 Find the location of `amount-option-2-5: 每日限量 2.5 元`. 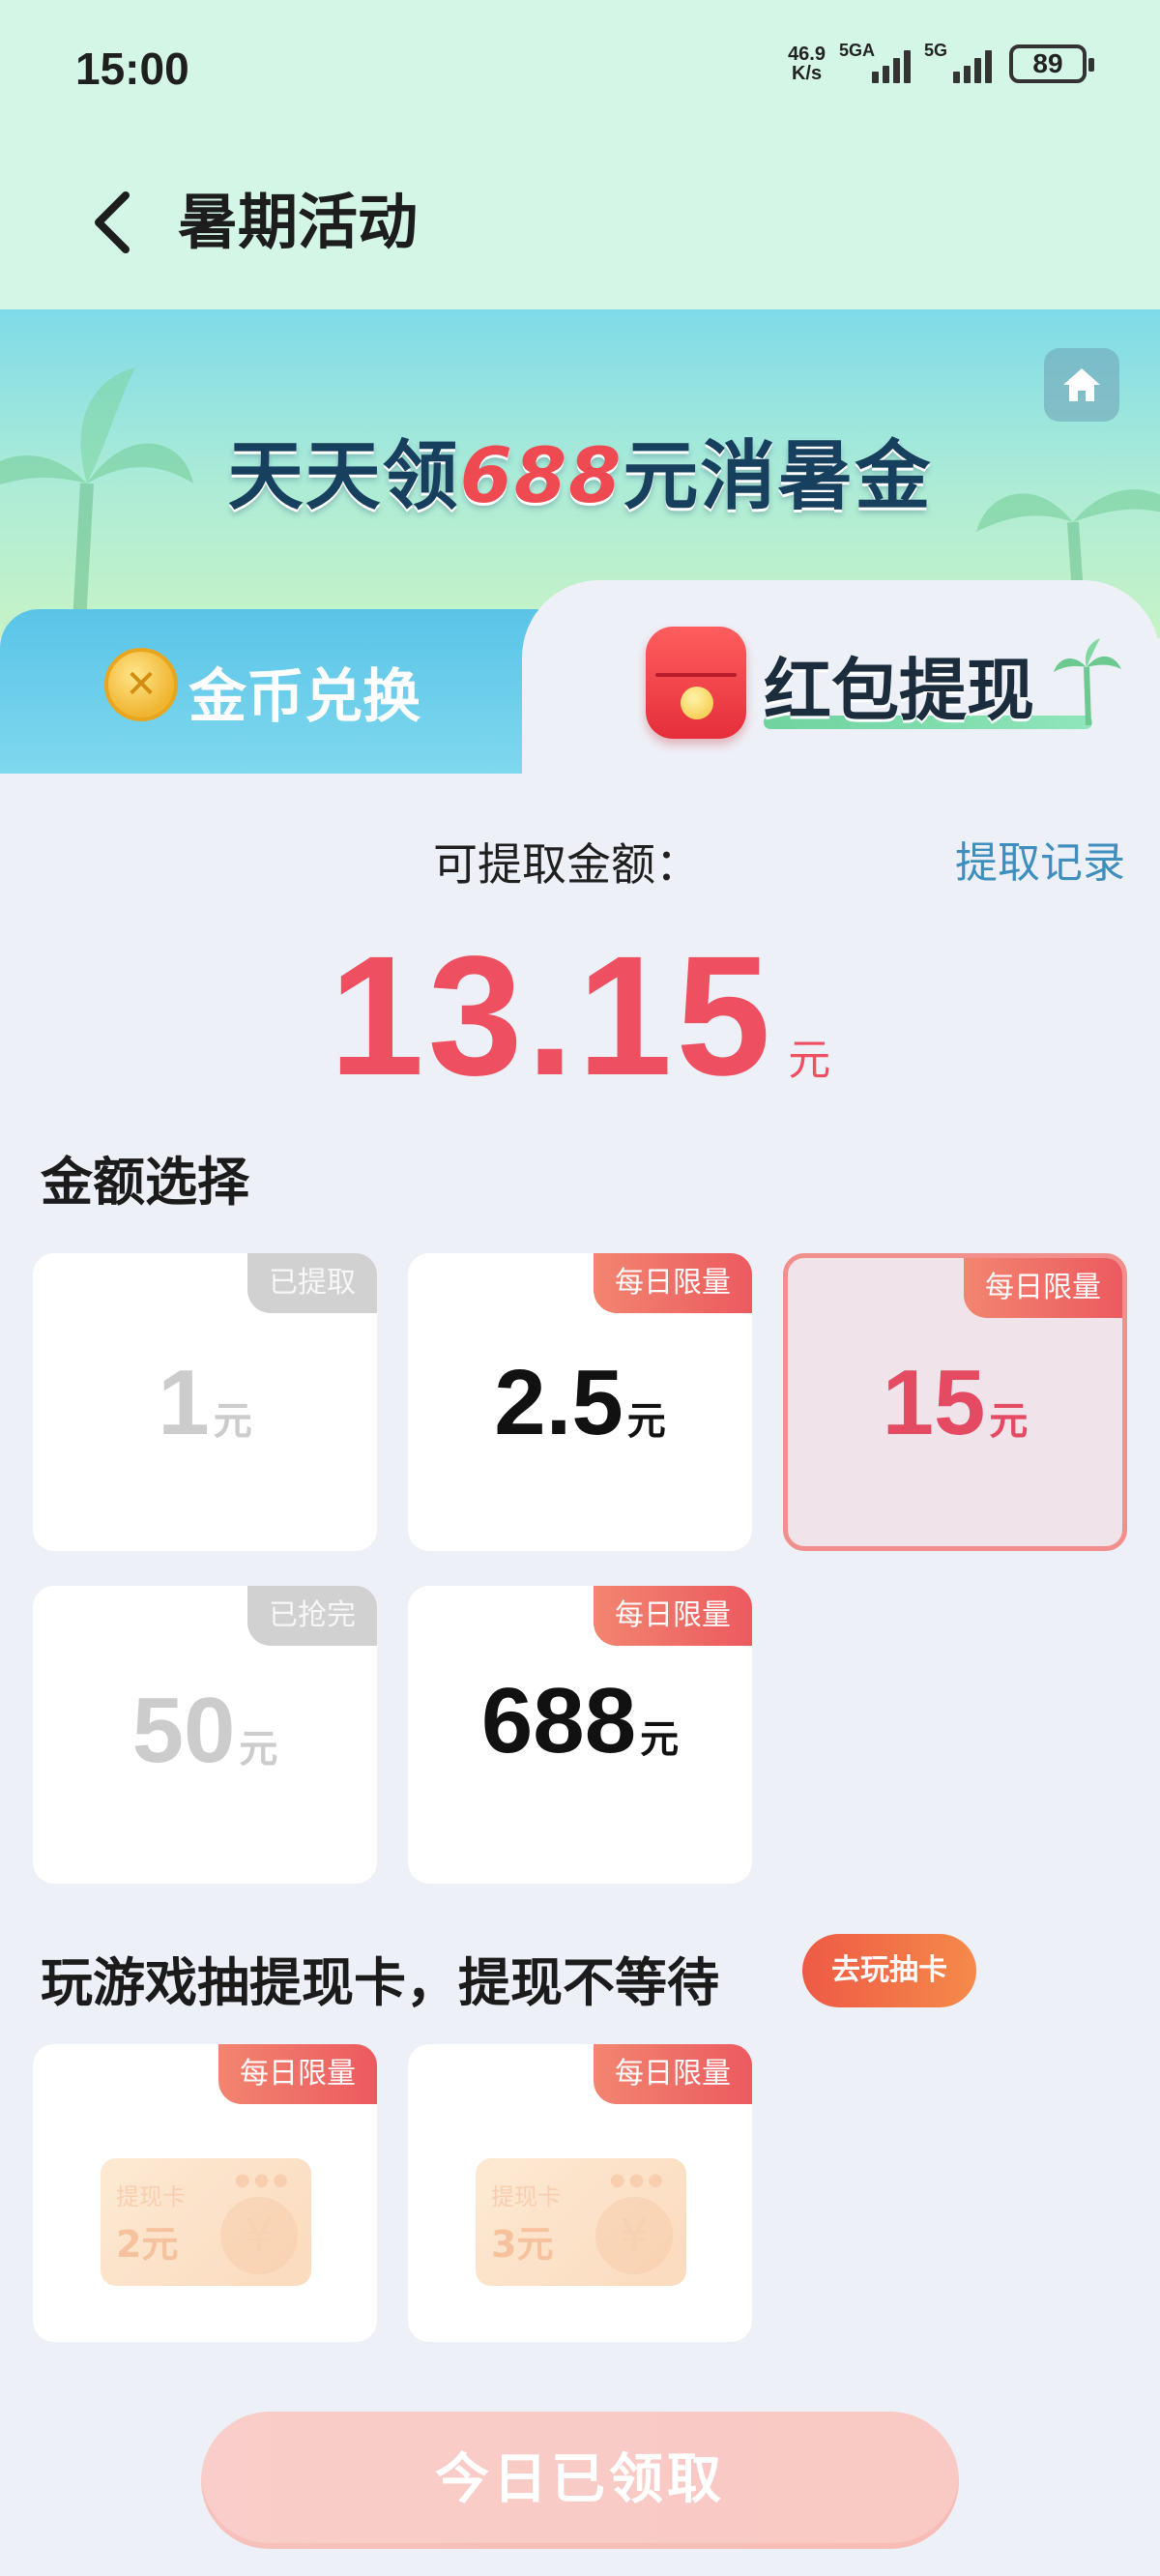

amount-option-2-5: 每日限量 2.5 元 is located at coordinates (580, 1402).